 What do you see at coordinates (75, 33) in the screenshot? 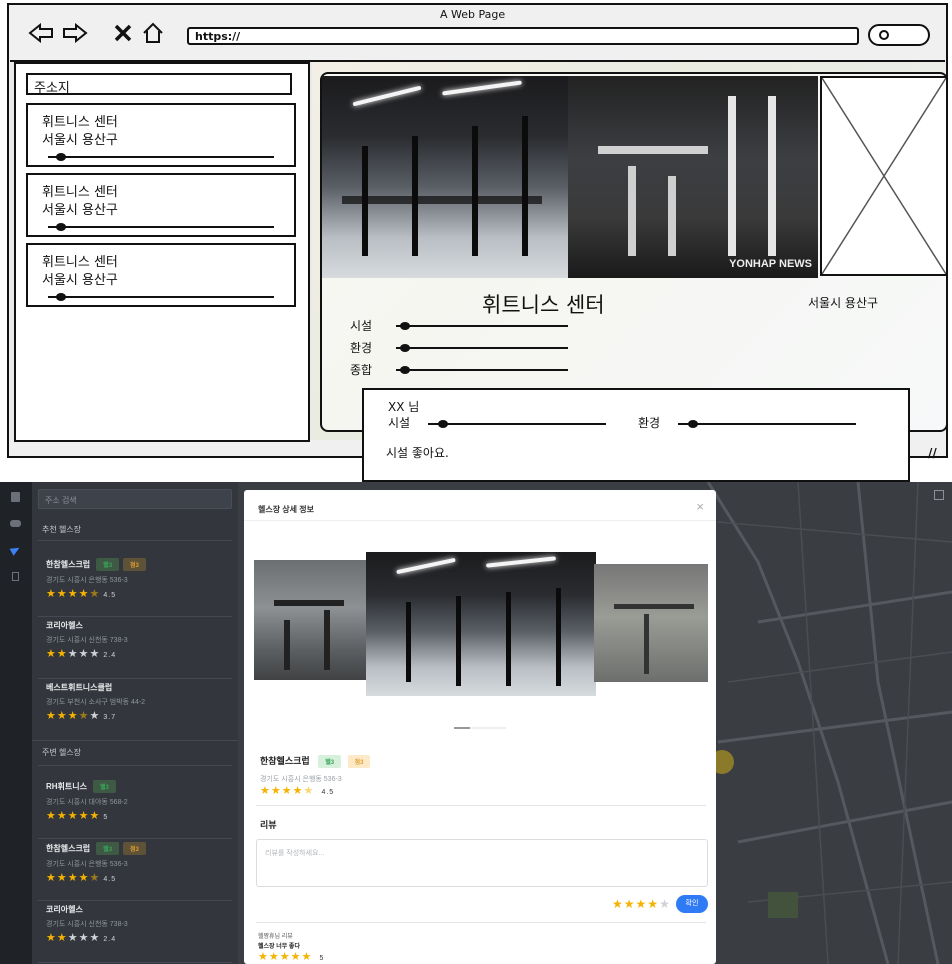
I see `forward-arrow-icon` at bounding box center [75, 33].